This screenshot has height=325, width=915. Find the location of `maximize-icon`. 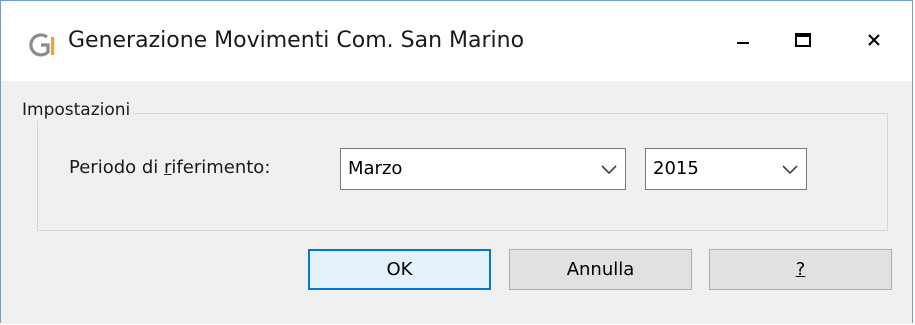

maximize-icon is located at coordinates (803, 40).